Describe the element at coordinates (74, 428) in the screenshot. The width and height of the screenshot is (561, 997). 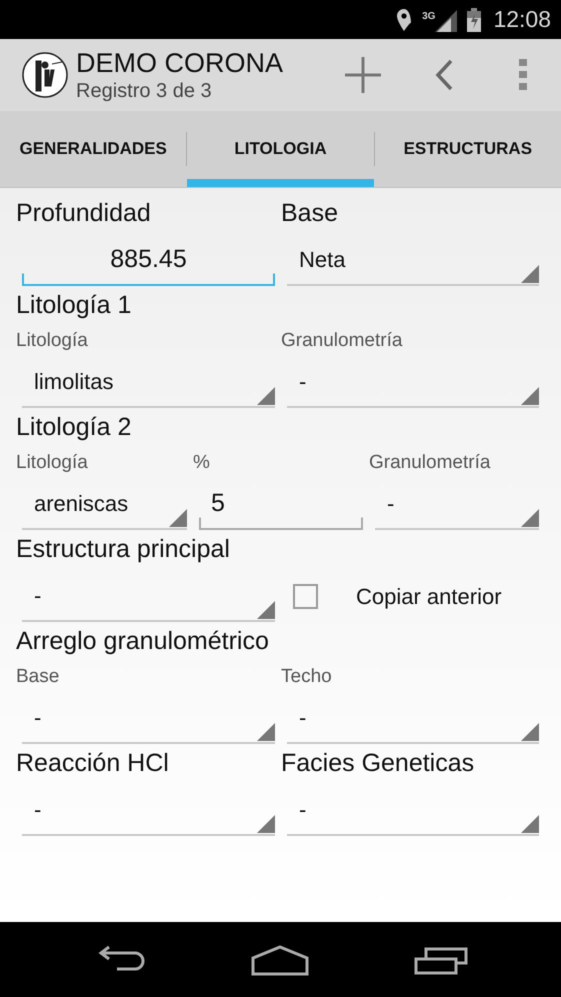
I see `section-heading: Litología 2` at that location.